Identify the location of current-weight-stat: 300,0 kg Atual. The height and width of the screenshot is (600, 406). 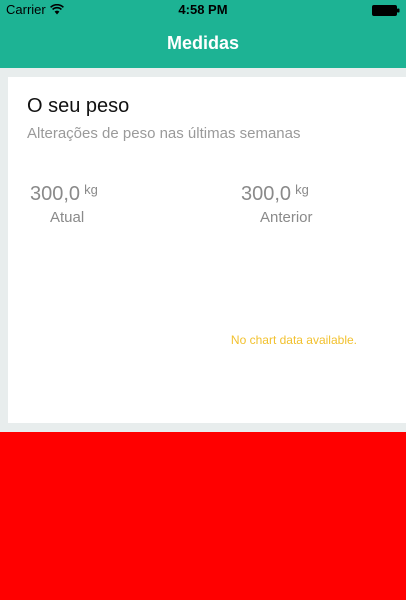
(64, 204).